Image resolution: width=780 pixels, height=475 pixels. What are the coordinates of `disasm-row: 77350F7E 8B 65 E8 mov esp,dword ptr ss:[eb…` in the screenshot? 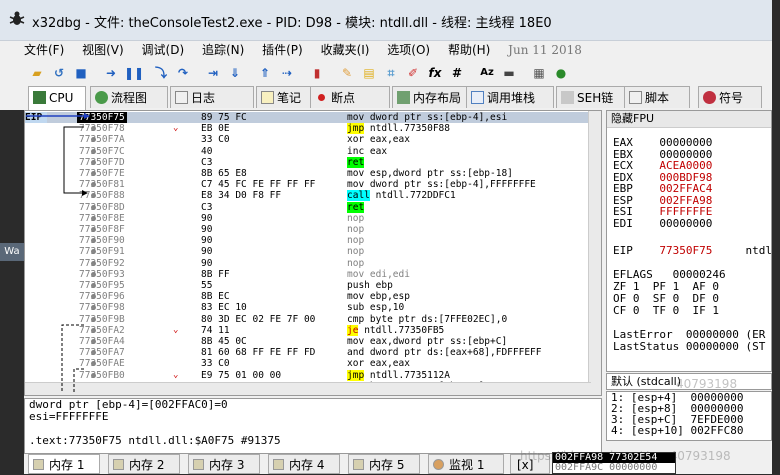 It's located at (313, 173).